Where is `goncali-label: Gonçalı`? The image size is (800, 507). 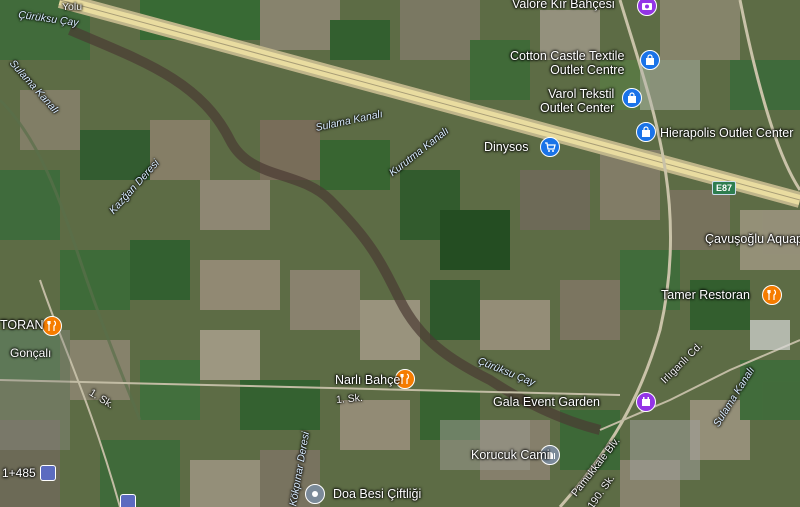 goncali-label: Gonçalı is located at coordinates (31, 353).